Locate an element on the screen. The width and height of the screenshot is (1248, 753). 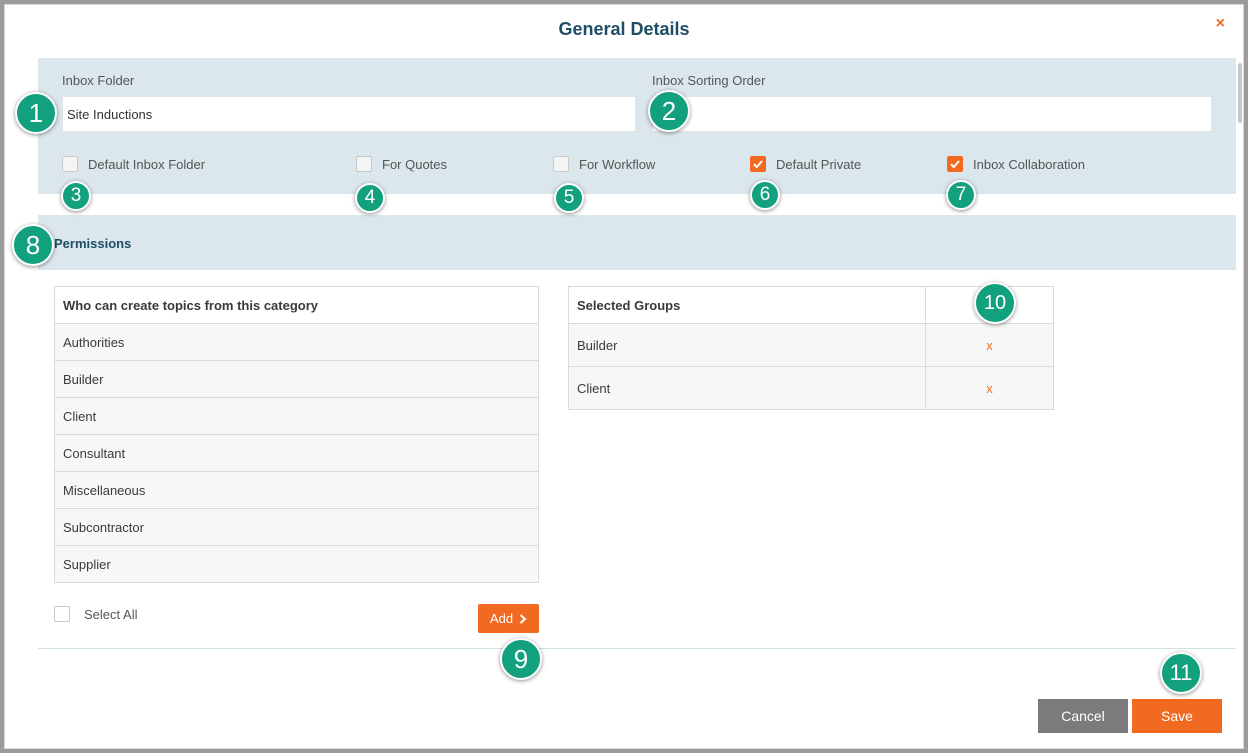
callout-badge: 6 is located at coordinates (765, 195).